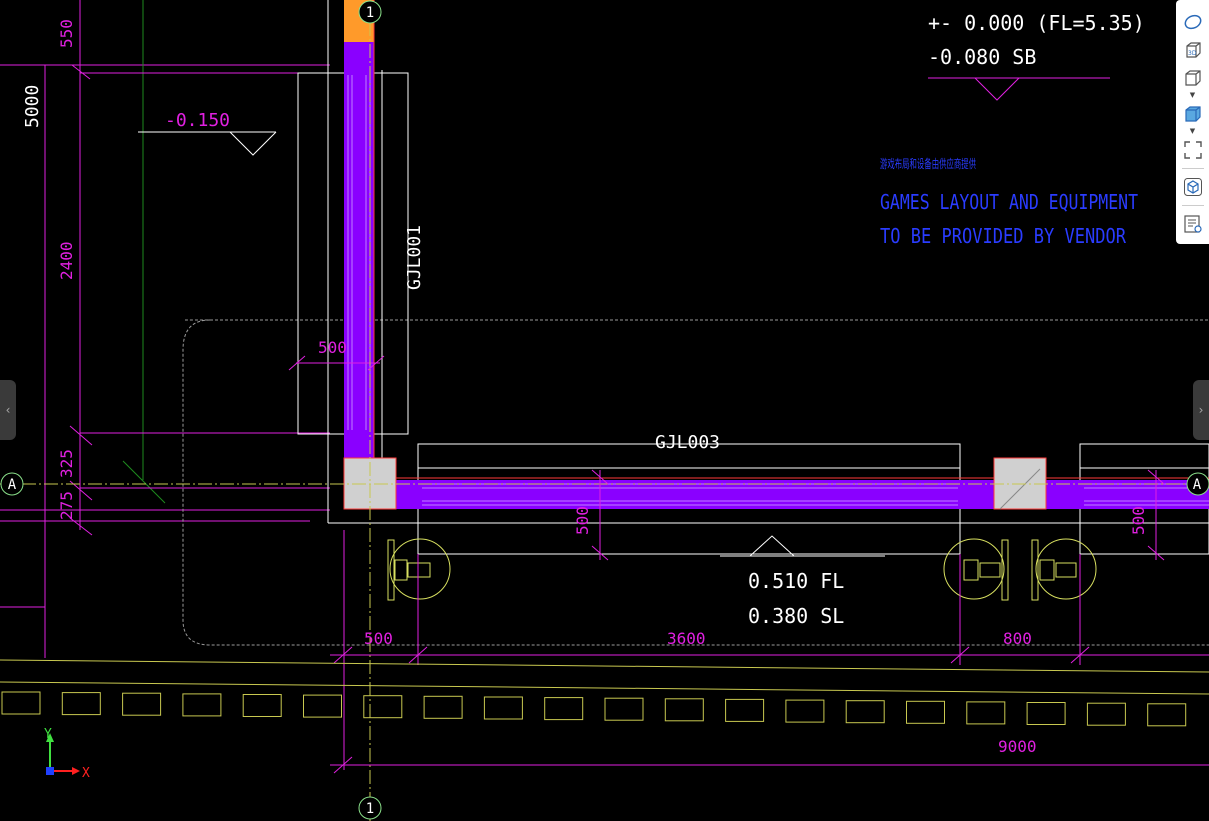  What do you see at coordinates (1017, 746) in the screenshot?
I see `dim-bottom-9000: 9000` at bounding box center [1017, 746].